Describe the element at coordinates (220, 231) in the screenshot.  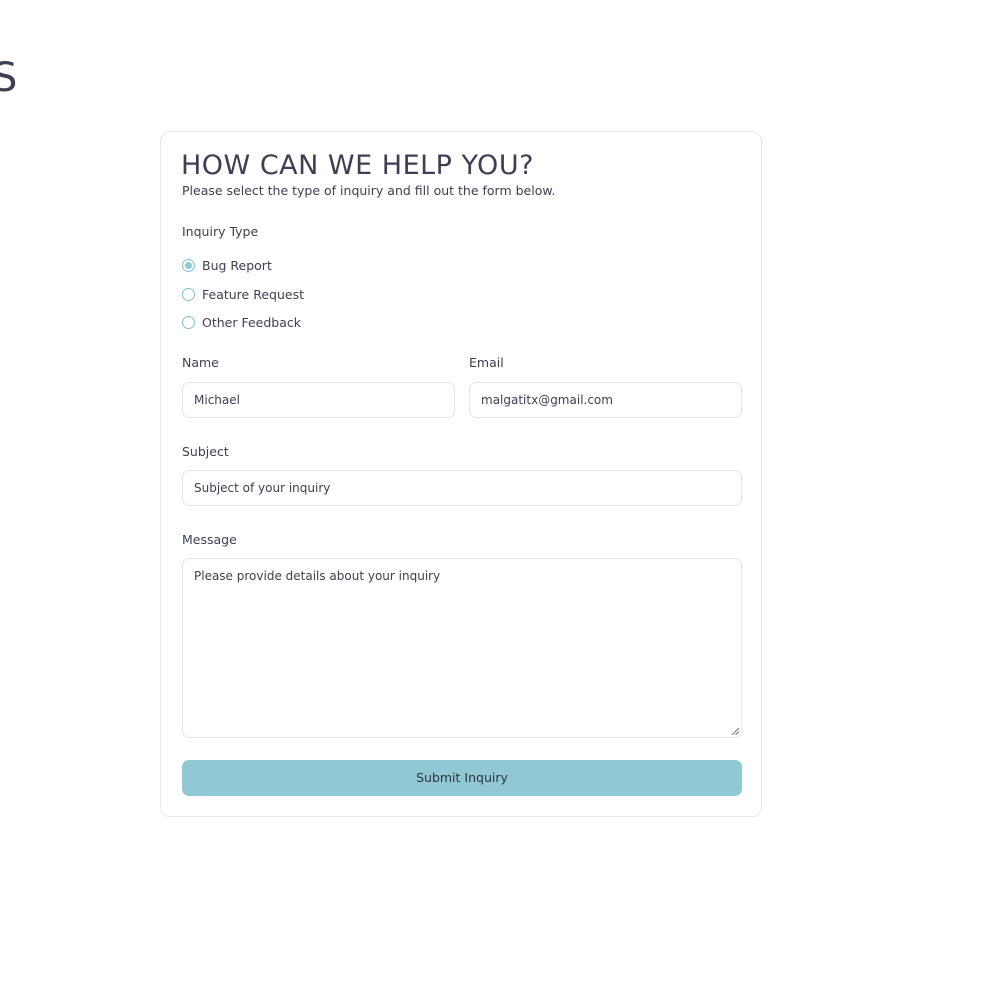
I see `inquiry-type-label: Inquiry Type` at that location.